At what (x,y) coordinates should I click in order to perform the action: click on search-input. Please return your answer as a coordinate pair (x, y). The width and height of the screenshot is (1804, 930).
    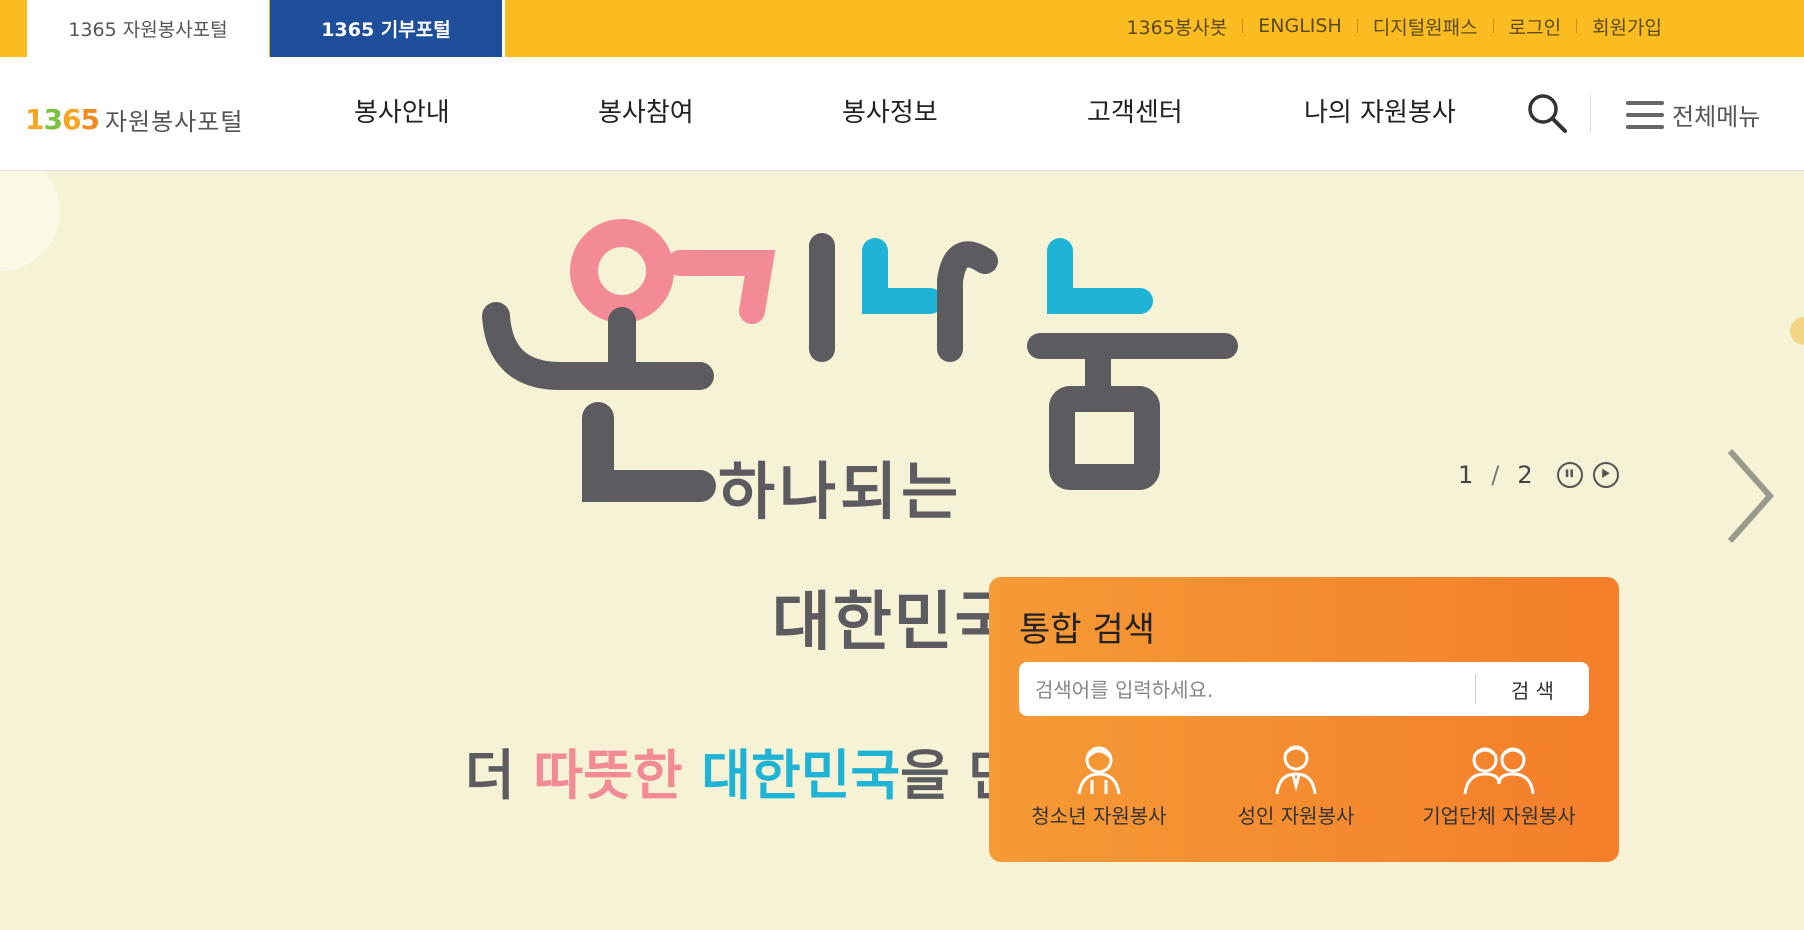
    Looking at the image, I should click on (1255, 690).